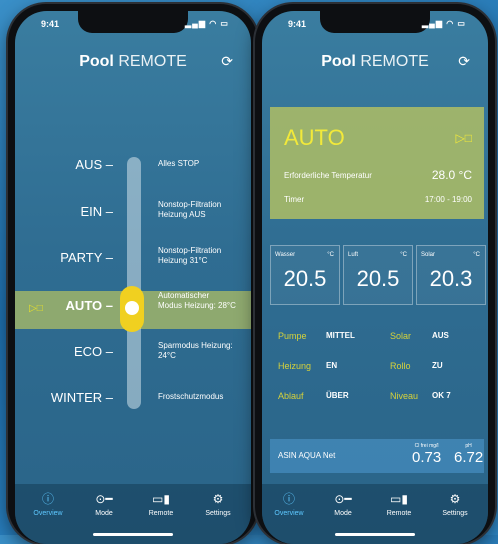 The image size is (498, 544). I want to click on mode-desc-line2: Modus Heizung: 28°C, so click(197, 305).